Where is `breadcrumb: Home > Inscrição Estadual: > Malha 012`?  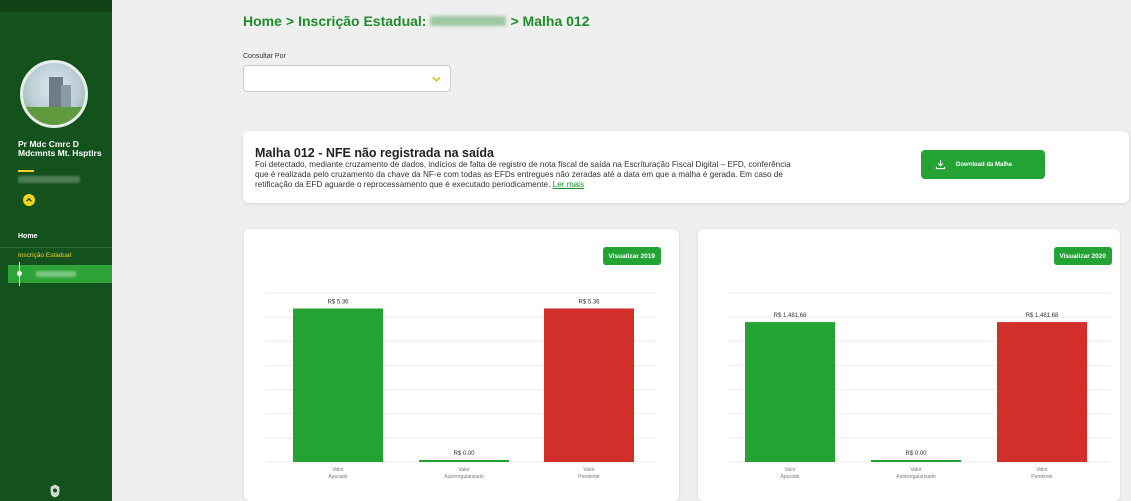
breadcrumb: Home > Inscrição Estadual: > Malha 012 is located at coordinates (416, 21).